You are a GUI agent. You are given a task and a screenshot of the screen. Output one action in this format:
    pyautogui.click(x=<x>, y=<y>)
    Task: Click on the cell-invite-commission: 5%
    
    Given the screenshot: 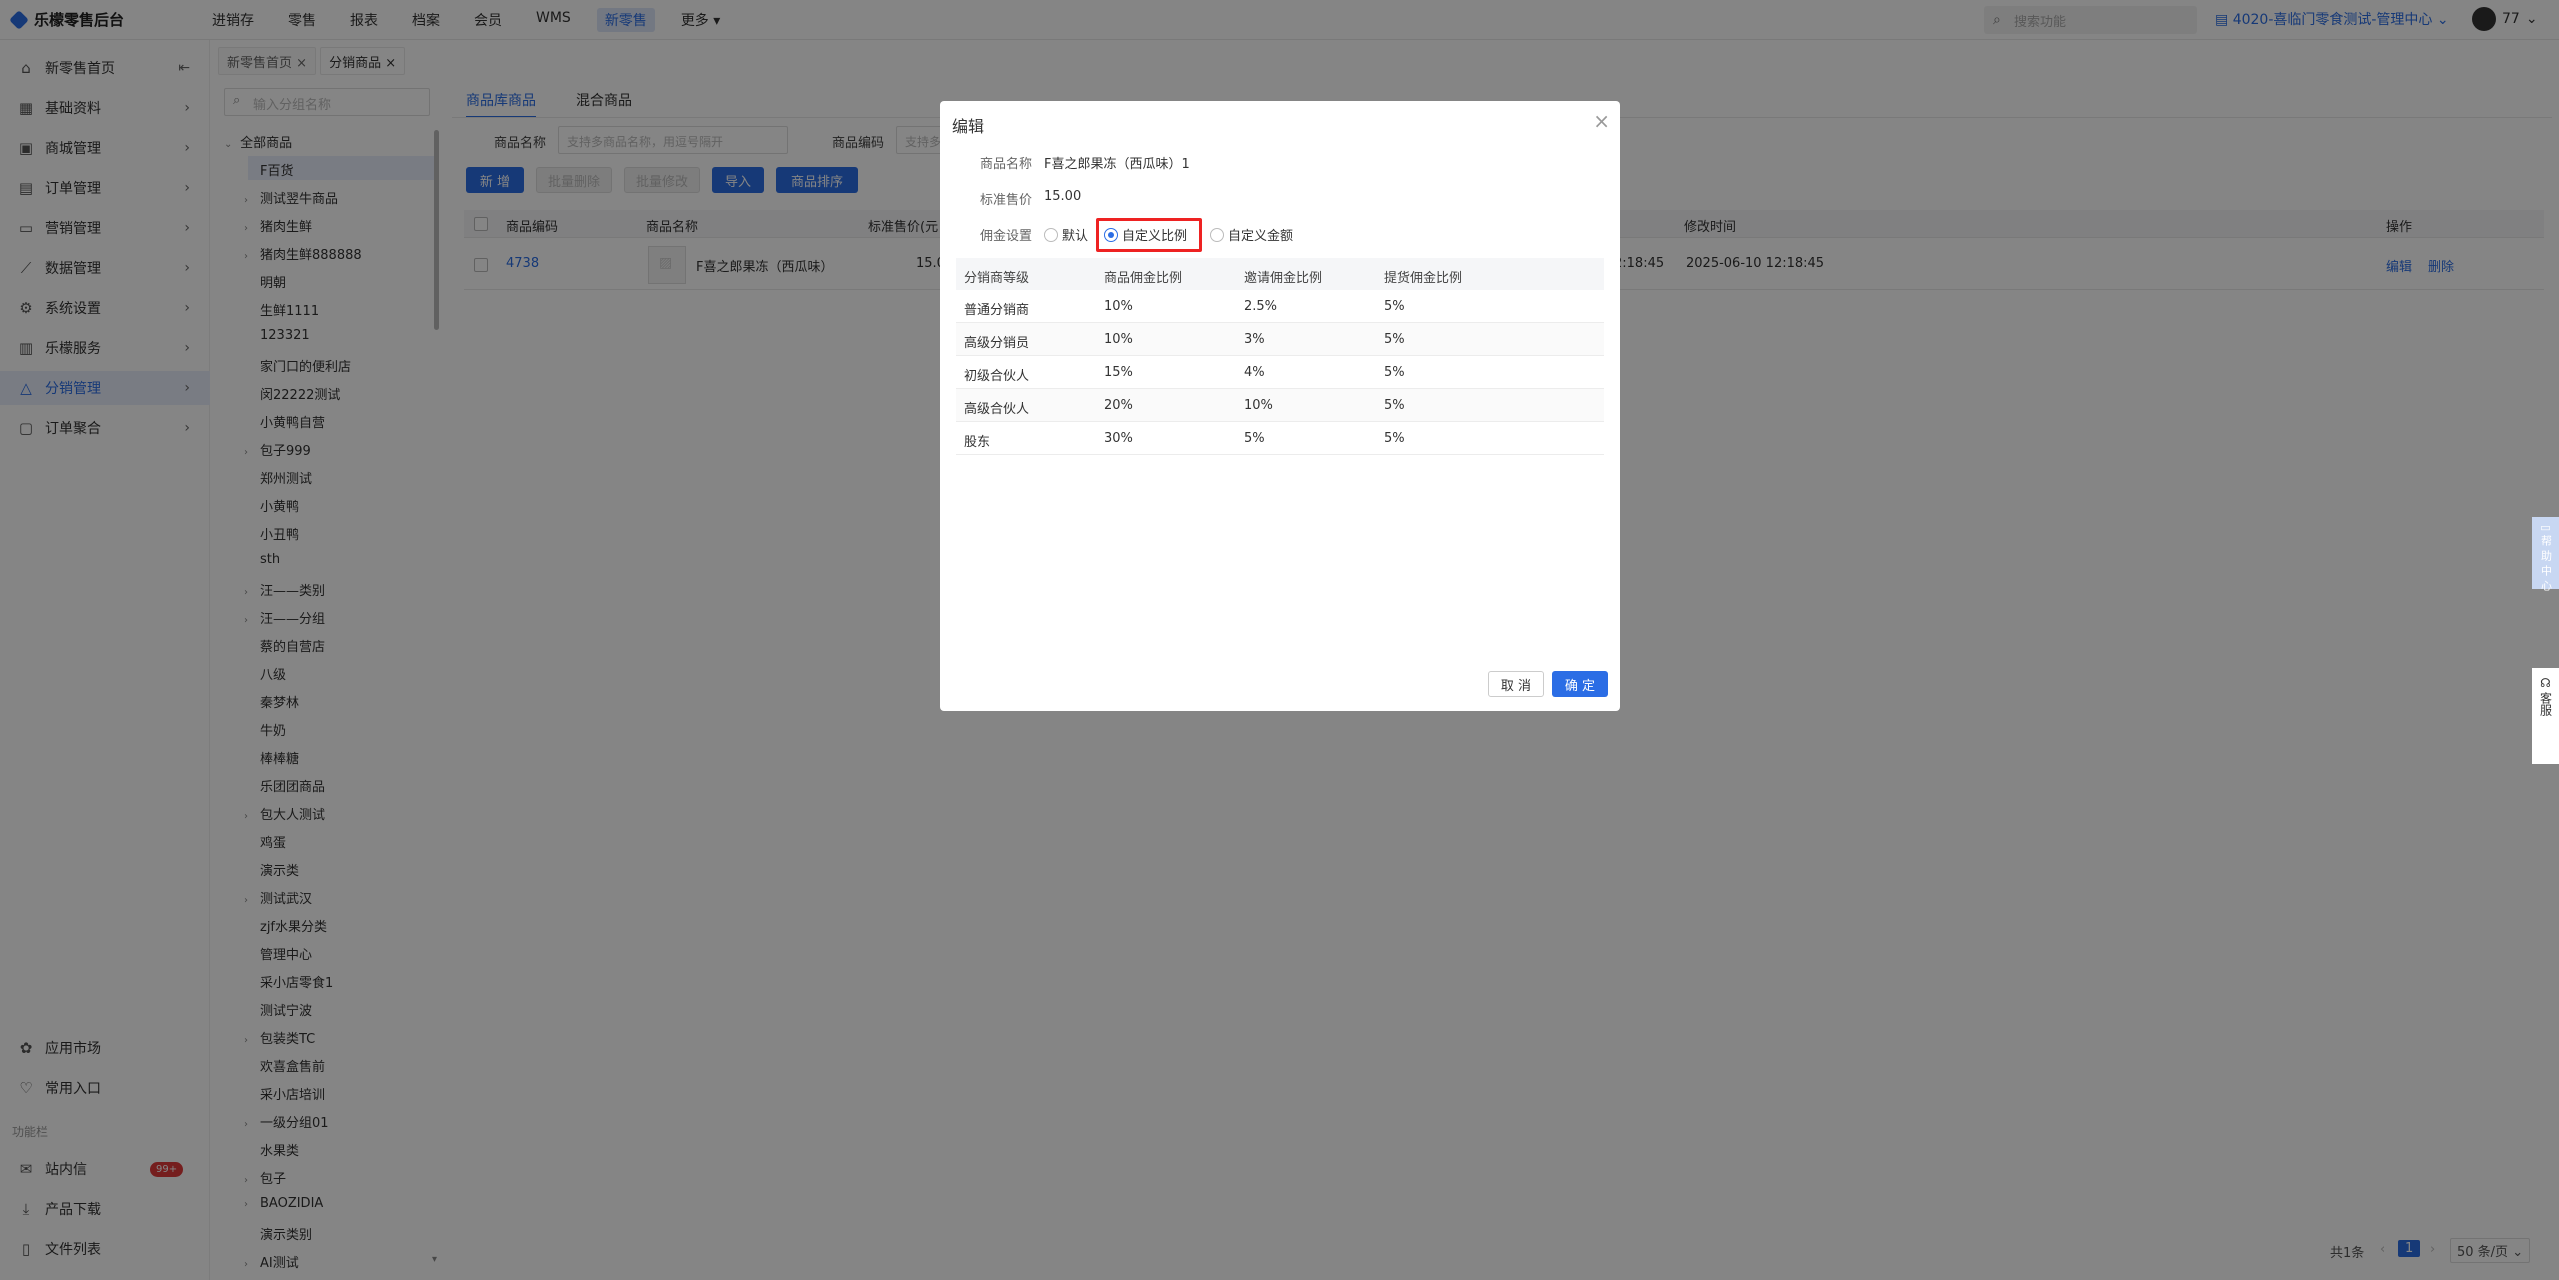 What is the action you would take?
    pyautogui.click(x=1254, y=438)
    